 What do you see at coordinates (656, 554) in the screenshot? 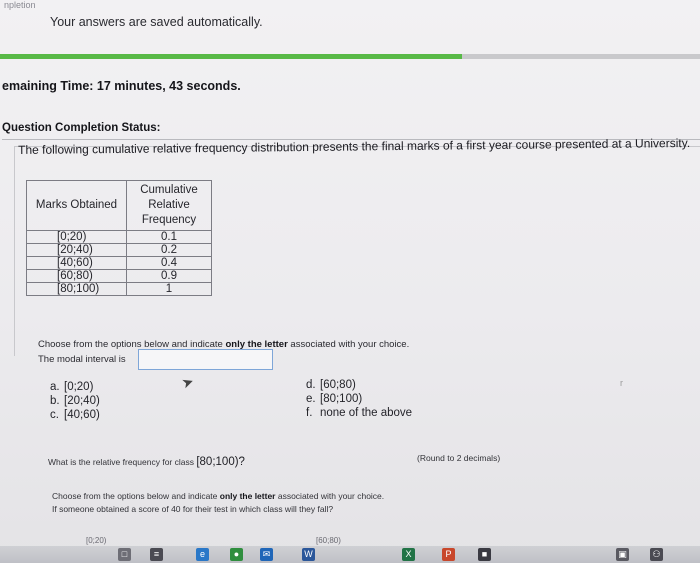
I see `people-icon: ⚇` at bounding box center [656, 554].